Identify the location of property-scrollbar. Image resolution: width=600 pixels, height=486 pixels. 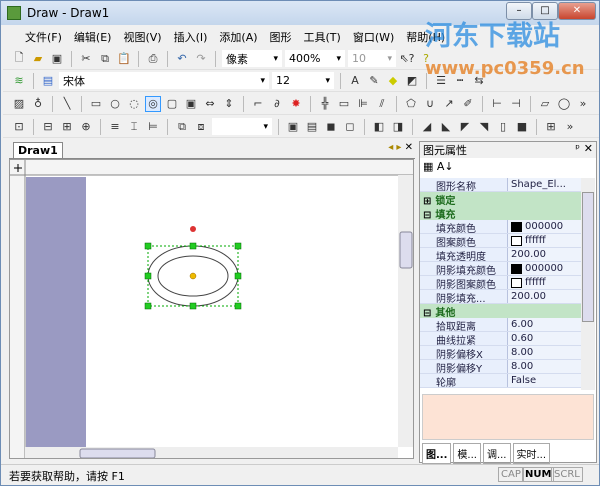
(588, 284).